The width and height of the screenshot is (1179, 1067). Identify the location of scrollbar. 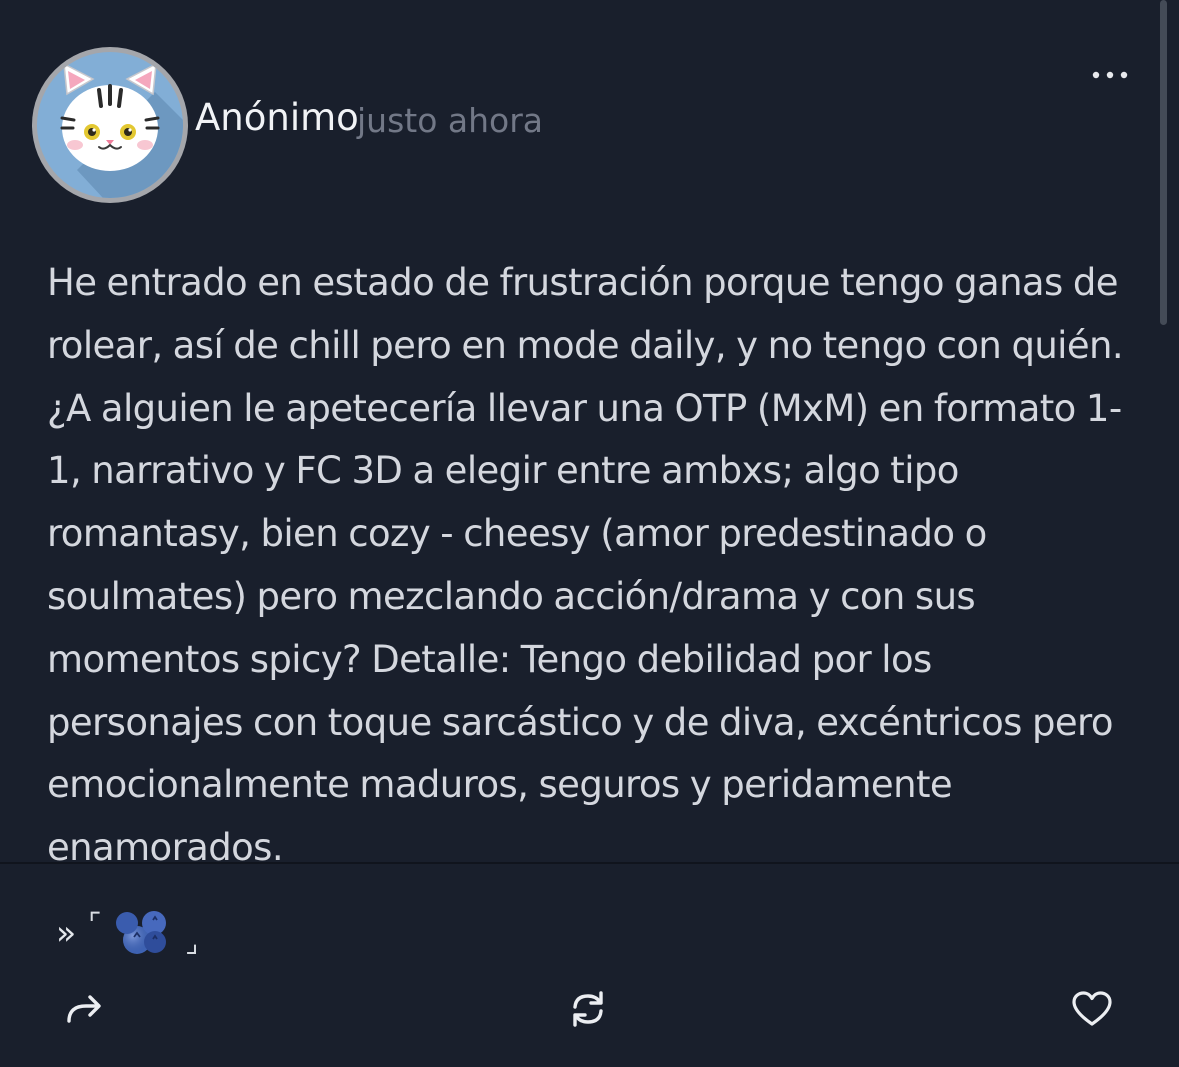
(1163, 162).